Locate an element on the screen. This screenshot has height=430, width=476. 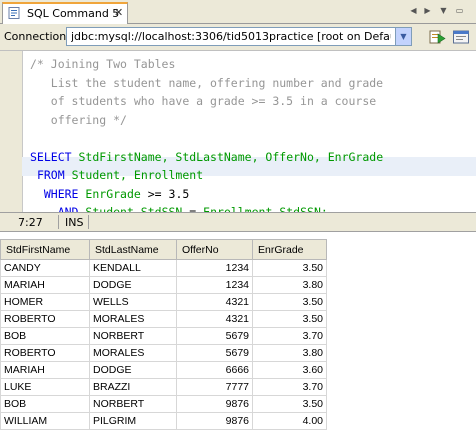
connection-label: Connection: is located at coordinates (37, 36).